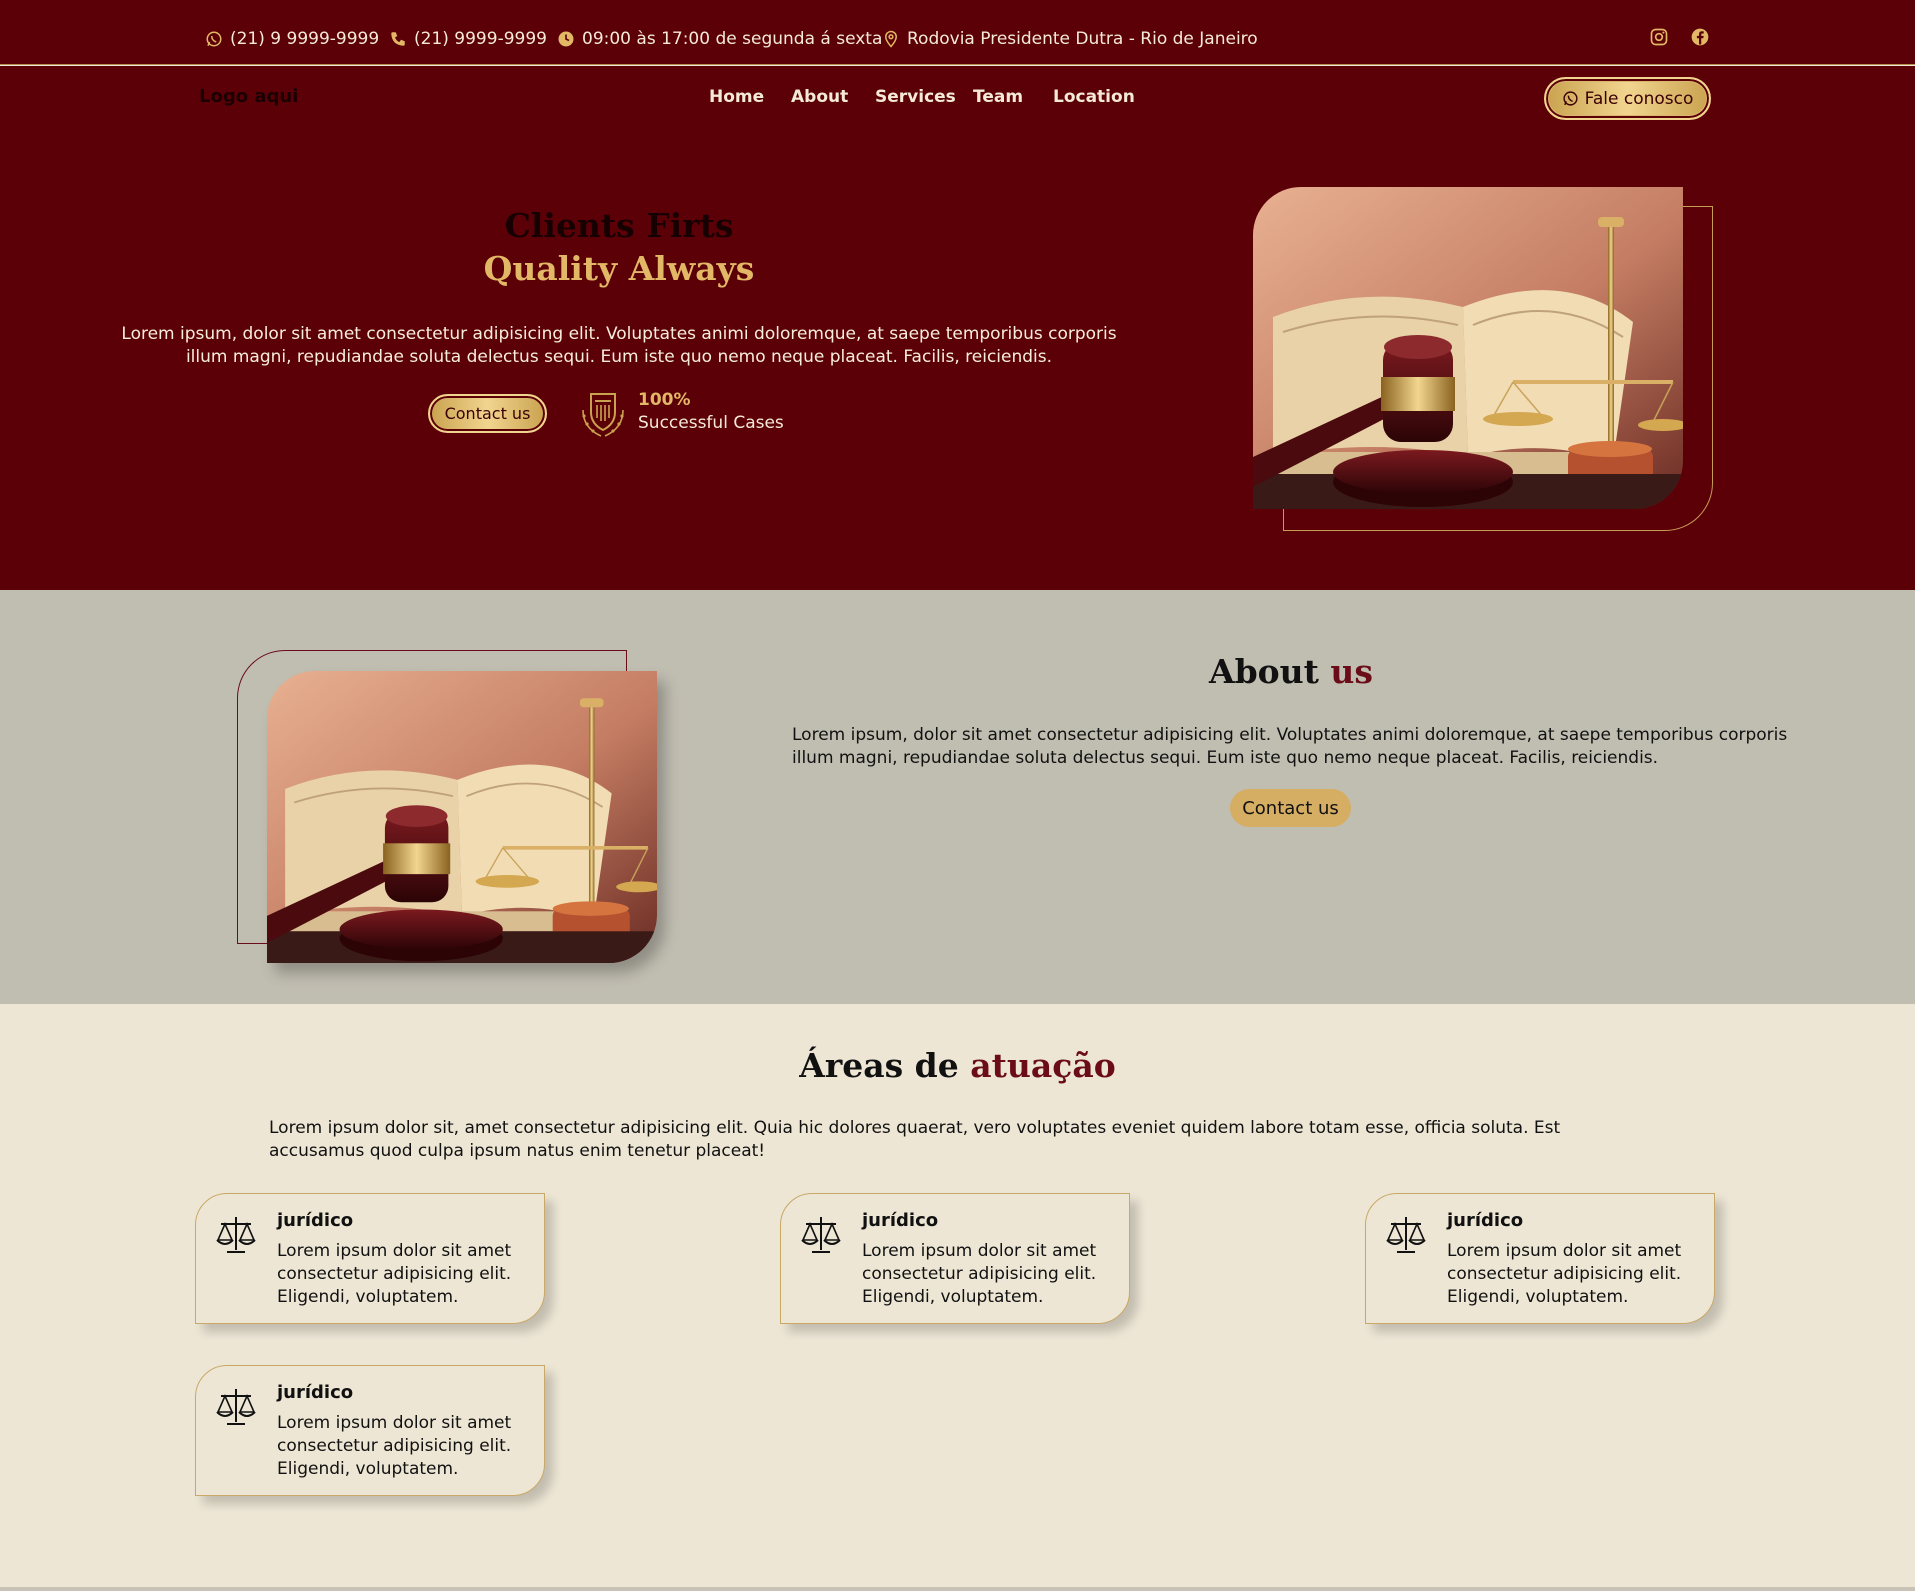  What do you see at coordinates (998, 97) in the screenshot?
I see `nav-team: Team` at bounding box center [998, 97].